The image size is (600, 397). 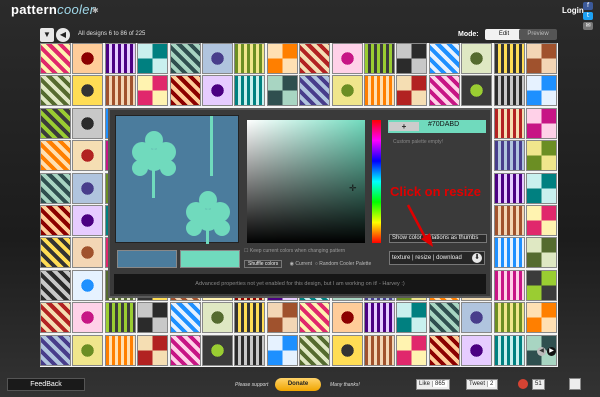 What do you see at coordinates (541, 351) in the screenshot?
I see `grid-prev-icon: ◀` at bounding box center [541, 351].